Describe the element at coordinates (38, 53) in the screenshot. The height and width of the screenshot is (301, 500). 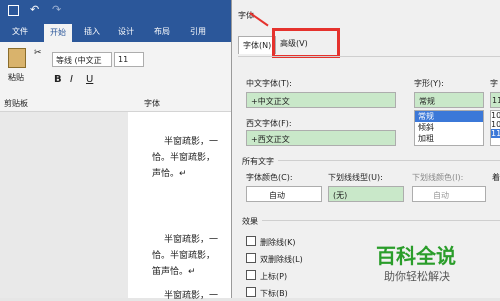
I see `cut-icon: ✂` at that location.